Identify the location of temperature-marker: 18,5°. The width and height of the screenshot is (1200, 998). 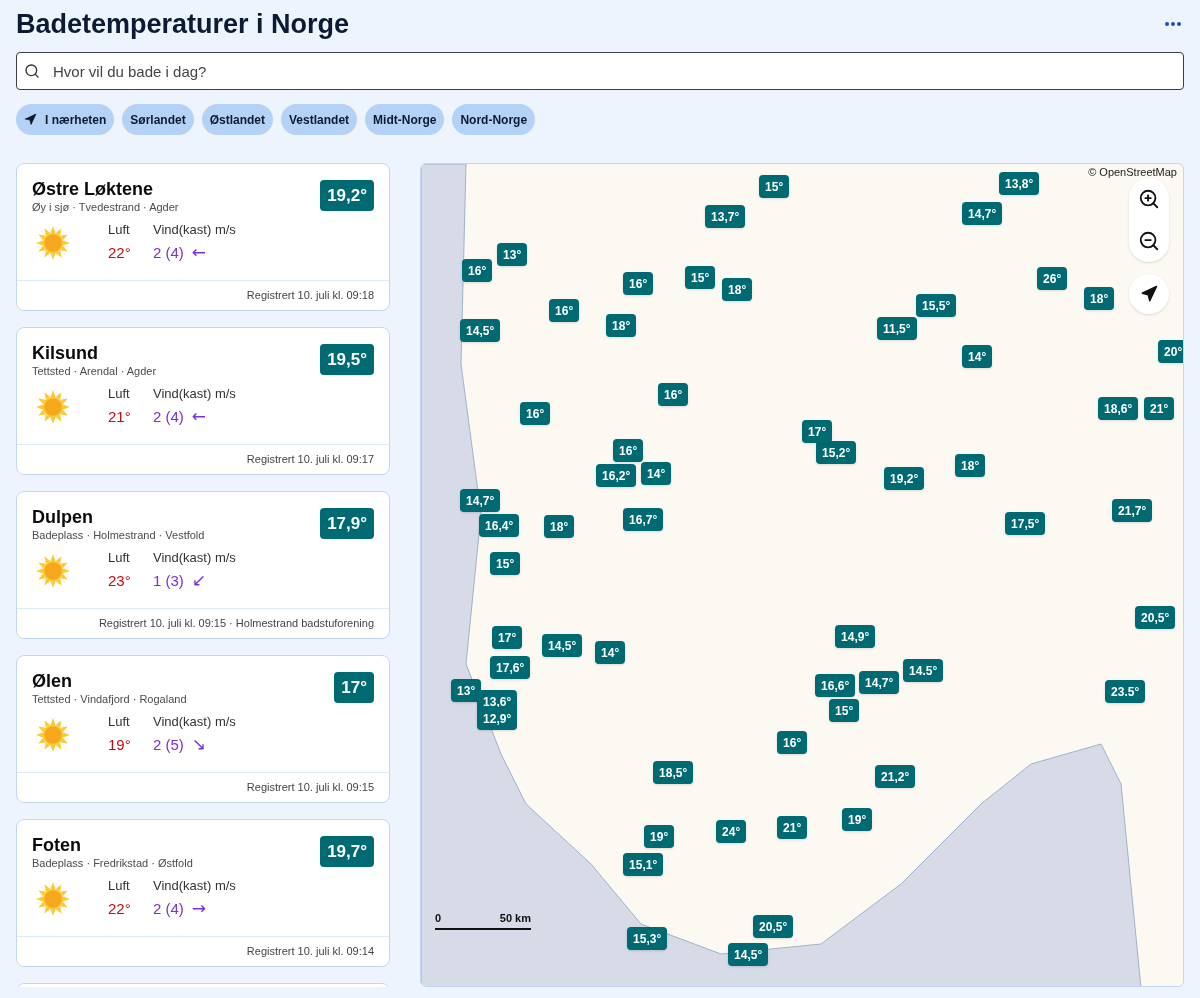
(673, 772).